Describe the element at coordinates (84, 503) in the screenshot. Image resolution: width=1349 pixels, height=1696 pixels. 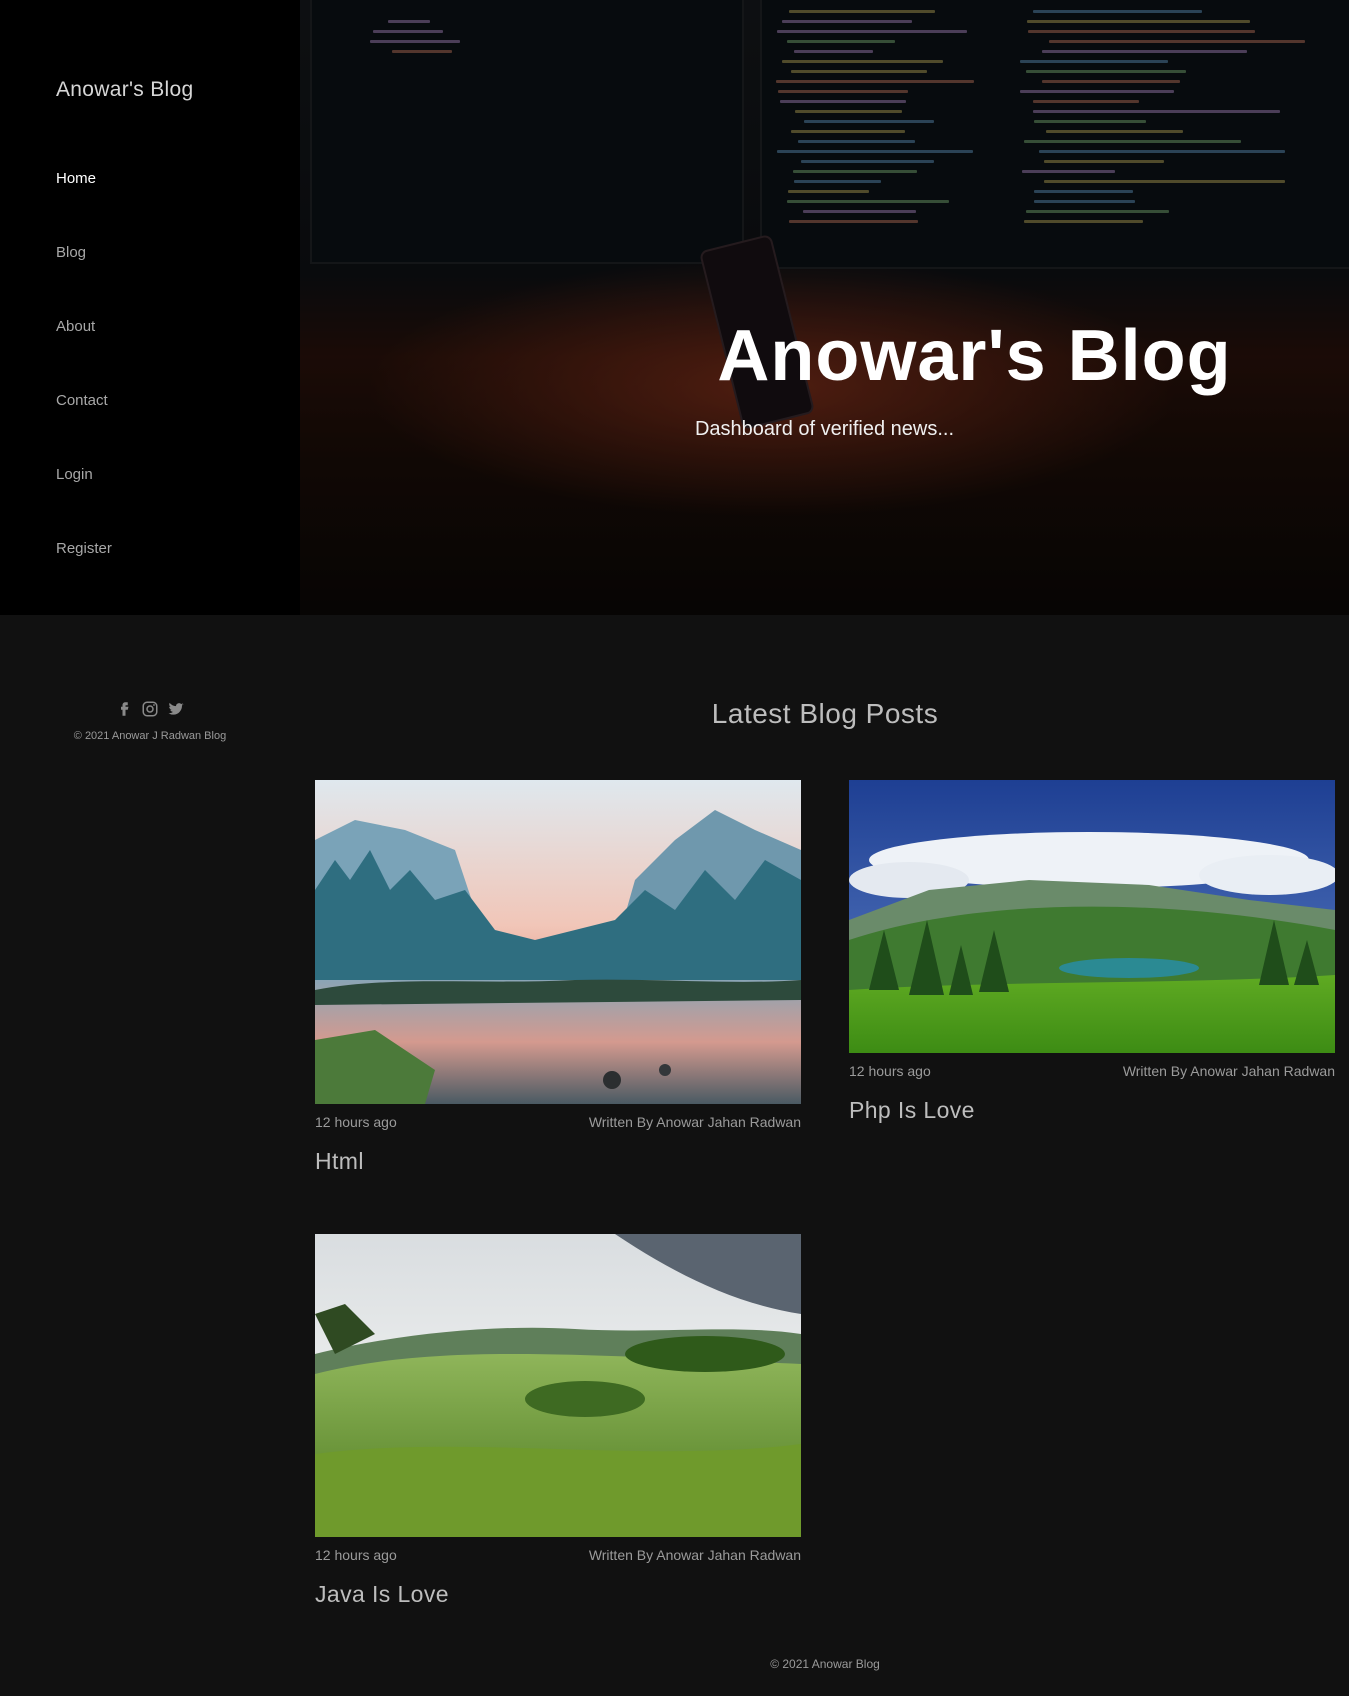
I see `nav-item-login: Login` at that location.